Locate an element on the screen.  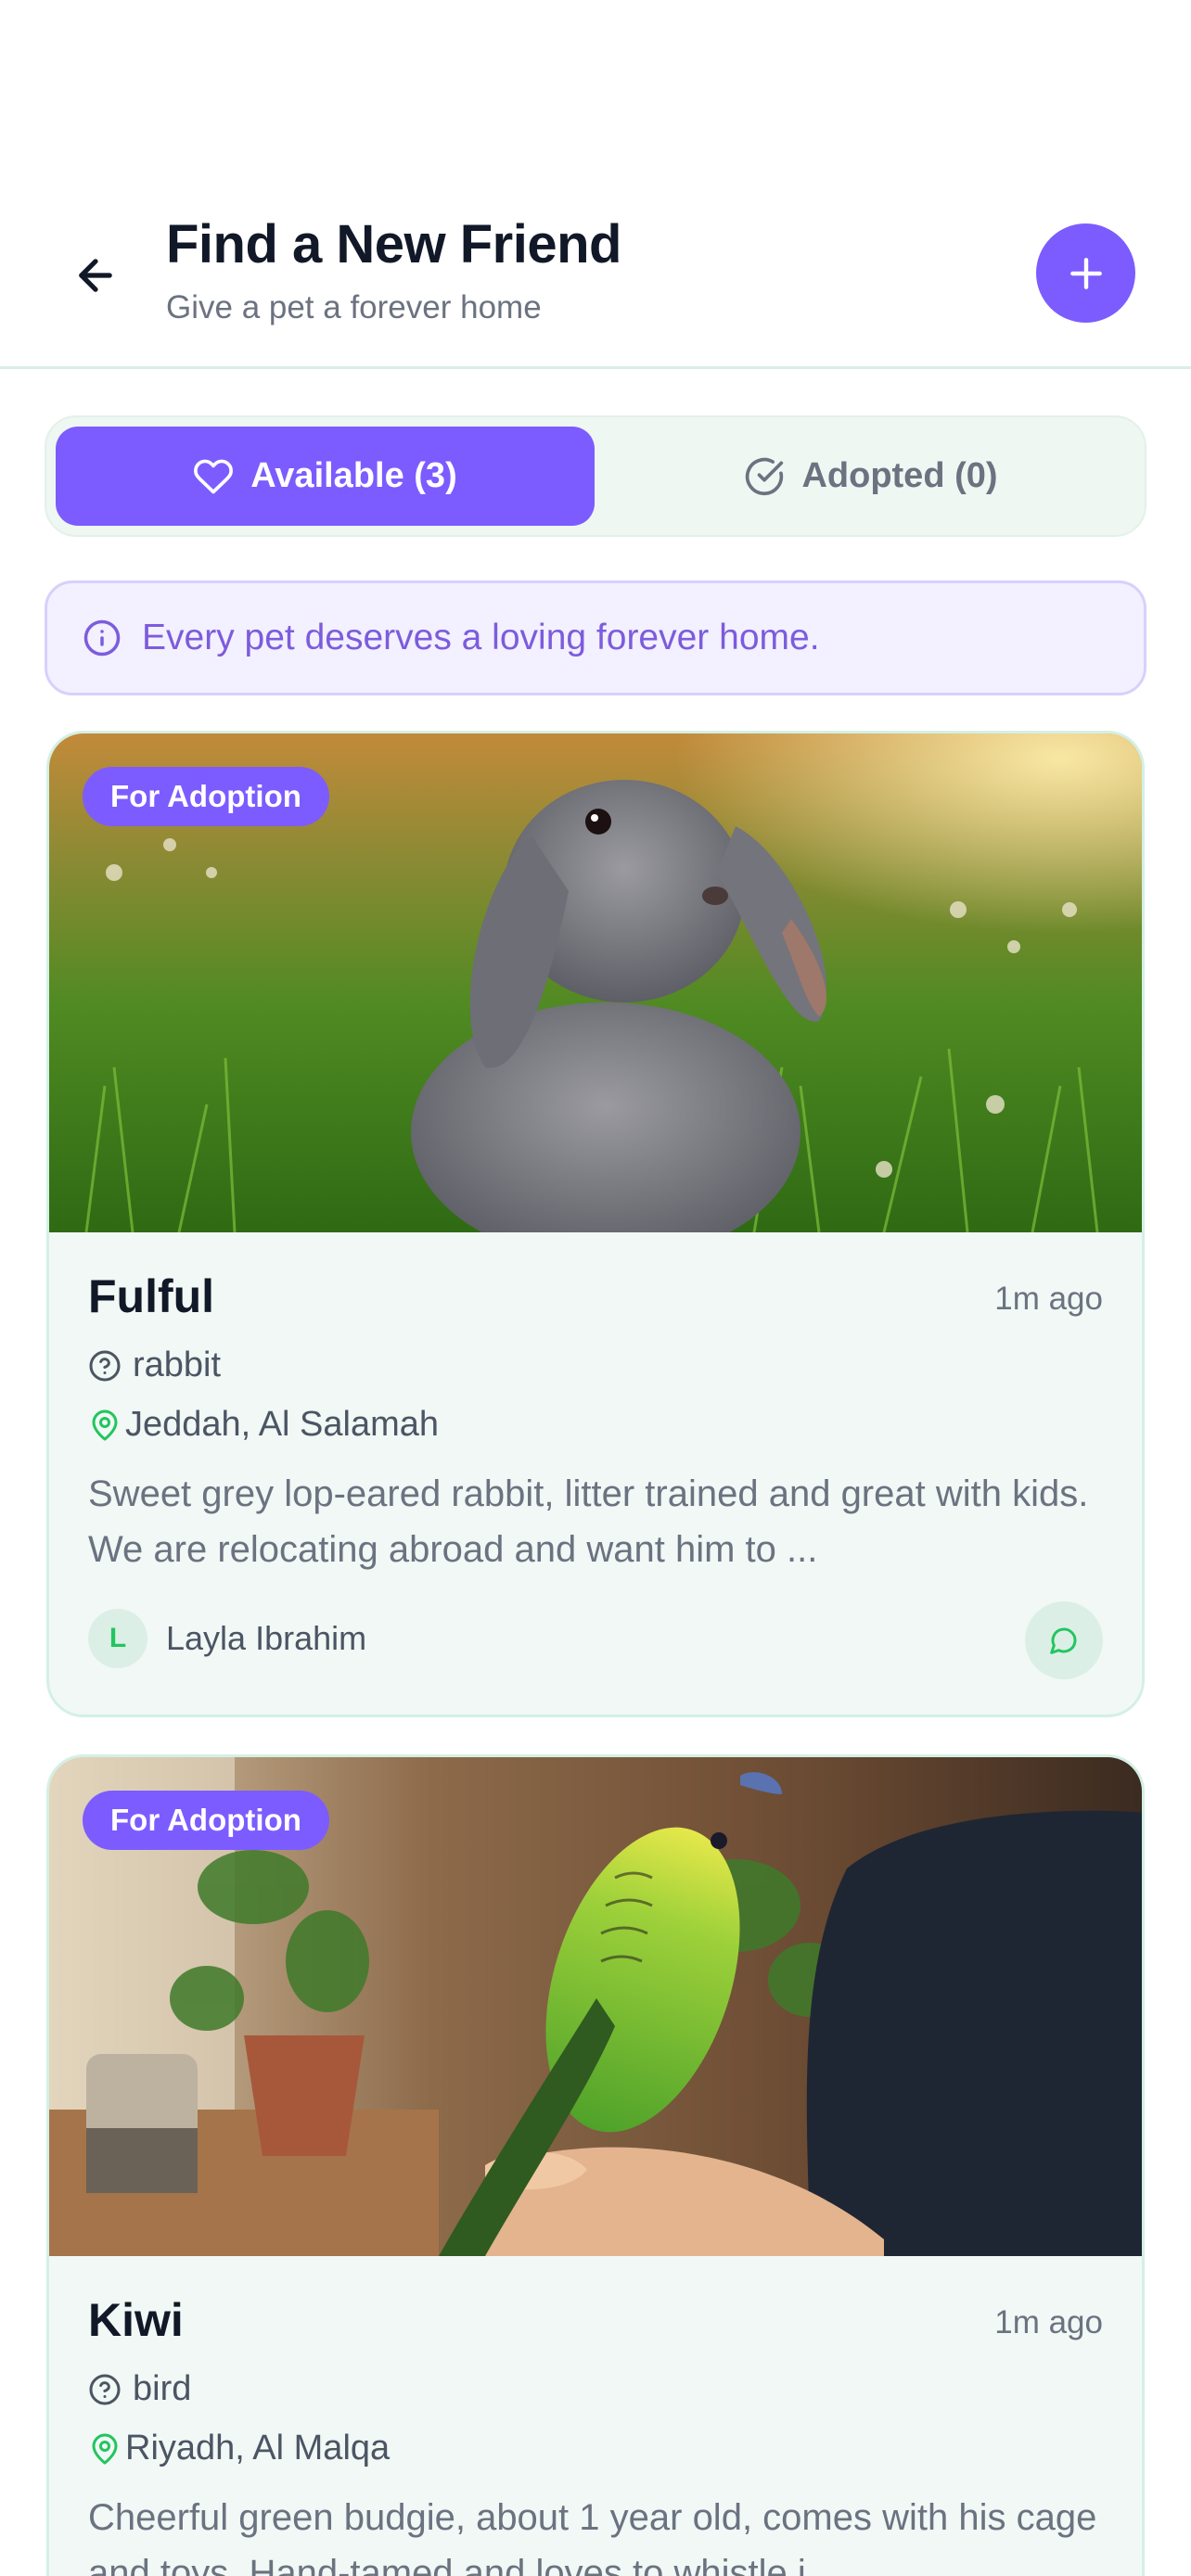
tab-available: Available (3) is located at coordinates (325, 476).